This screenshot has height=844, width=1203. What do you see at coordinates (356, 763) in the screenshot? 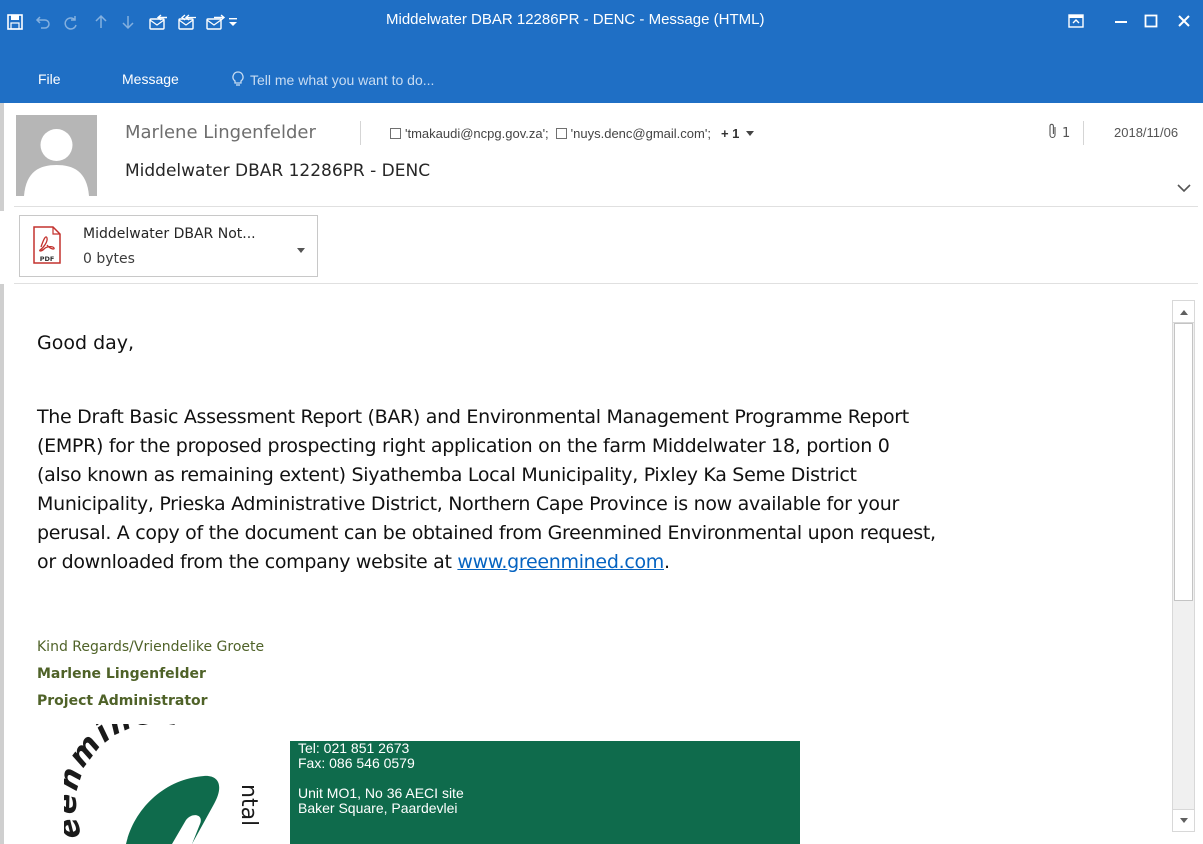
I see `contact-fax: Fax: 086 546 0579` at bounding box center [356, 763].